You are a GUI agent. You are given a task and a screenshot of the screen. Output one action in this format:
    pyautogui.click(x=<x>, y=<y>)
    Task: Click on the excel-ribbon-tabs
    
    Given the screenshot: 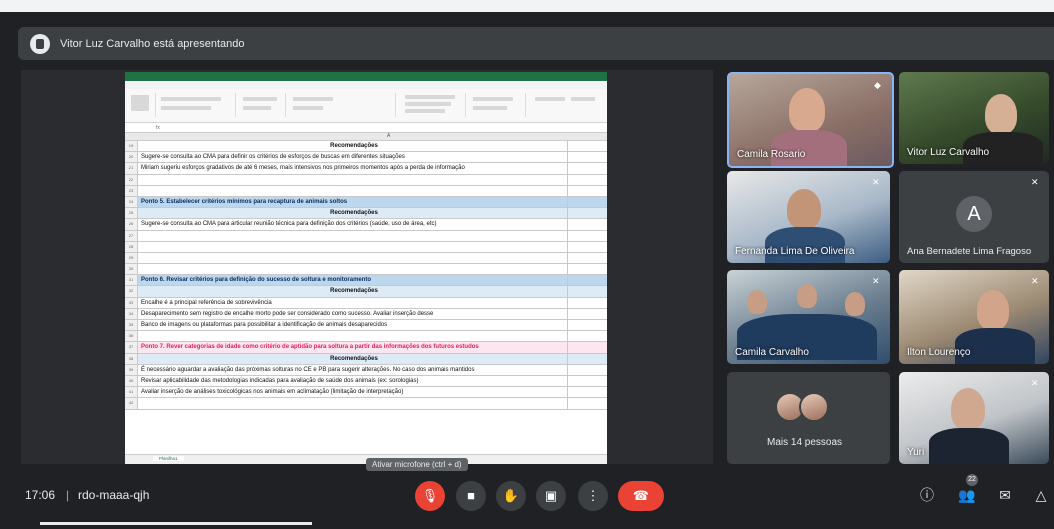 What is the action you would take?
    pyautogui.click(x=366, y=85)
    